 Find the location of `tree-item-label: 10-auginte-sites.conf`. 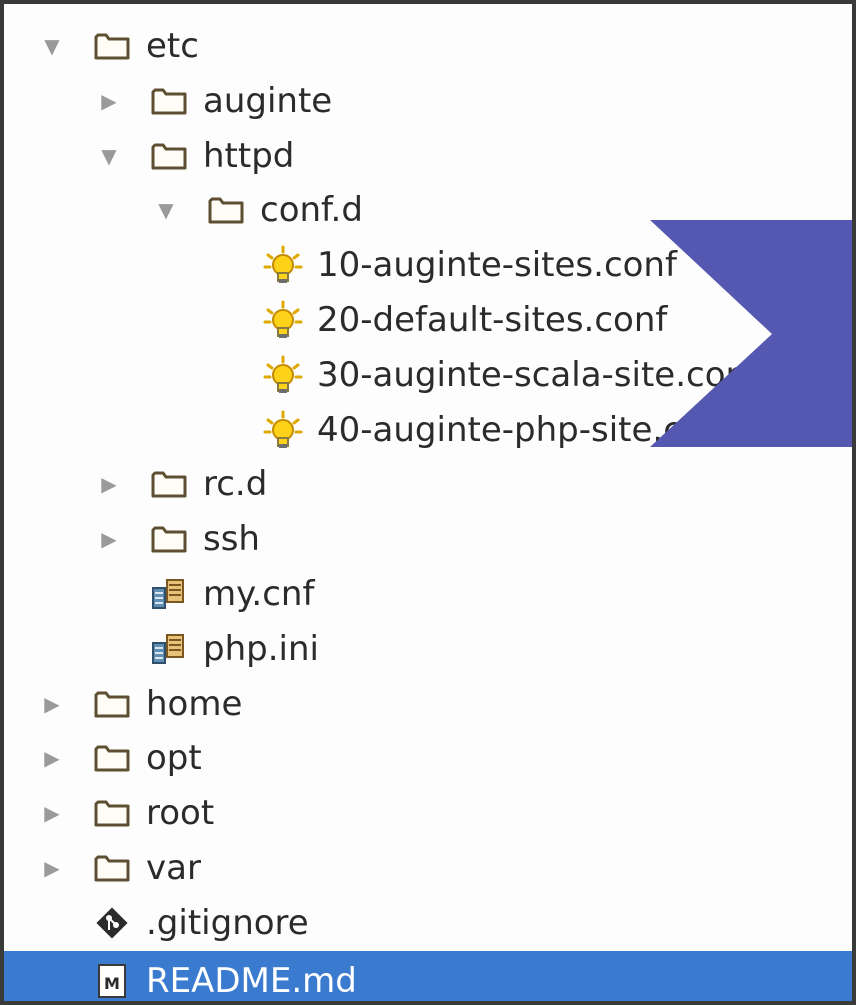

tree-item-label: 10-auginte-sites.conf is located at coordinates (497, 265).